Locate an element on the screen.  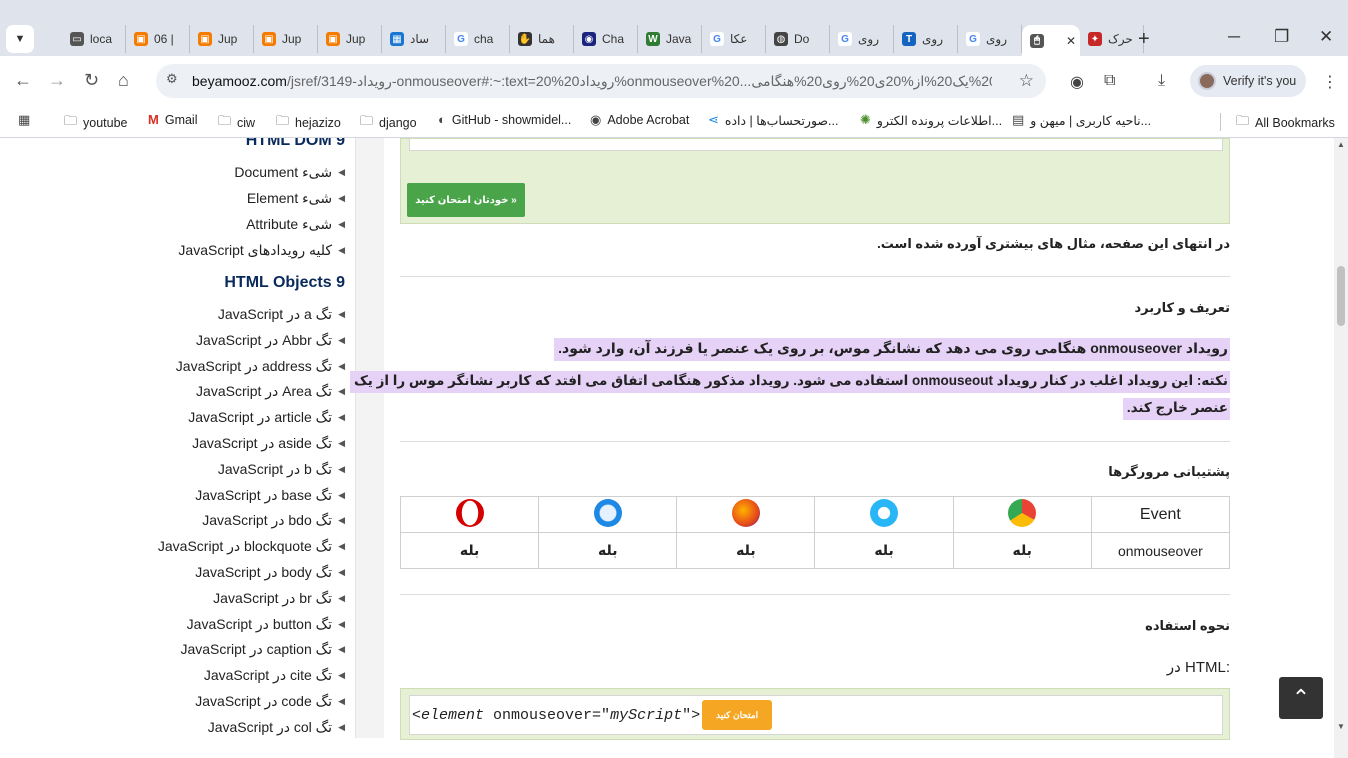
gutter is located at coordinates (370, 438).